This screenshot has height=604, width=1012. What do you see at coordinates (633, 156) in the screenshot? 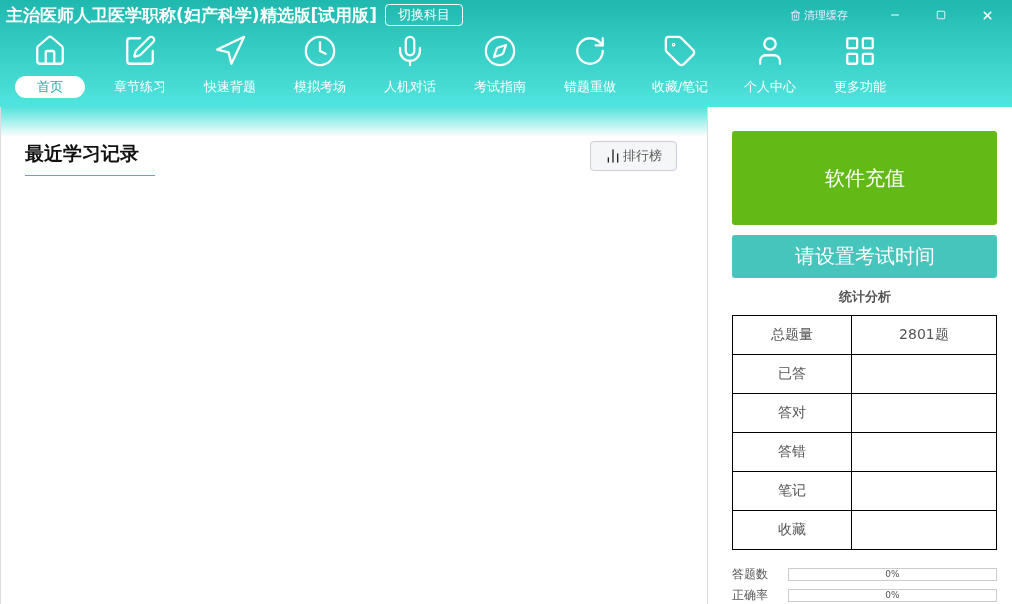
I see `ranking-button: 排行榜` at bounding box center [633, 156].